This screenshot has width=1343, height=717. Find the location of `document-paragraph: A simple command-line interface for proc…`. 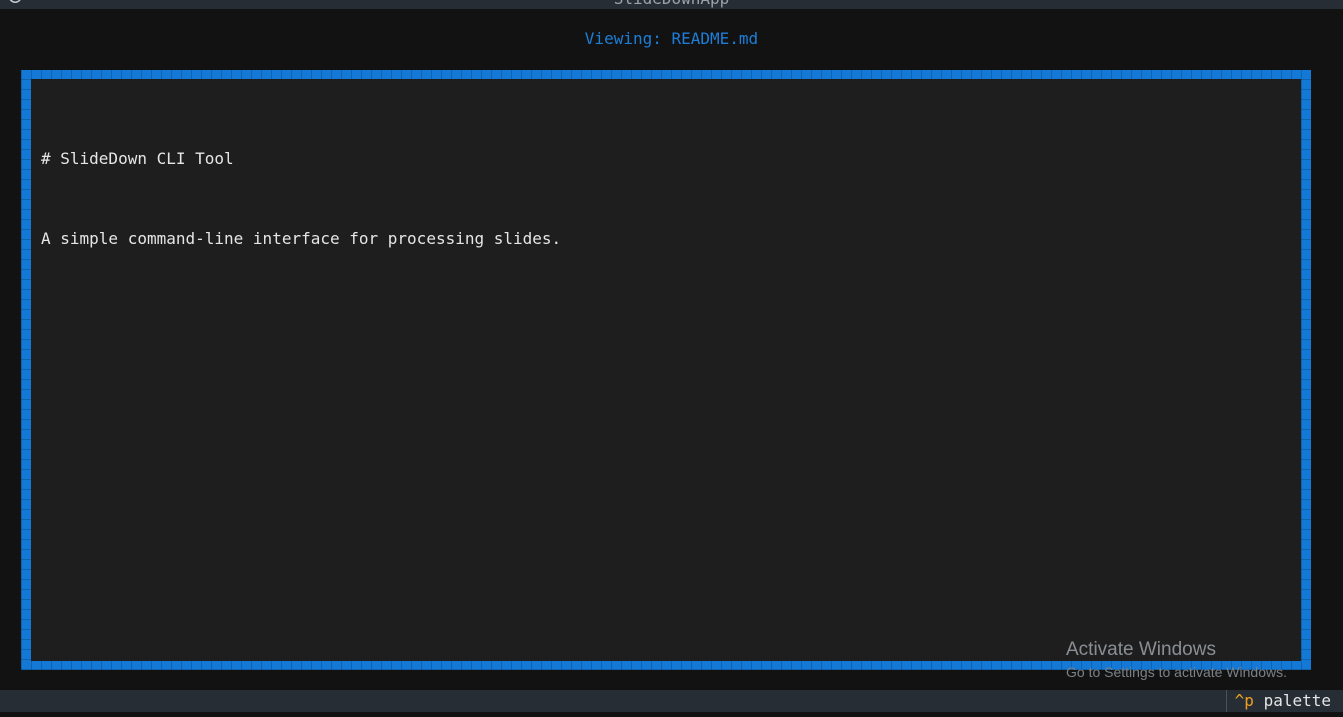

document-paragraph: A simple command-line interface for proc… is located at coordinates (301, 238).